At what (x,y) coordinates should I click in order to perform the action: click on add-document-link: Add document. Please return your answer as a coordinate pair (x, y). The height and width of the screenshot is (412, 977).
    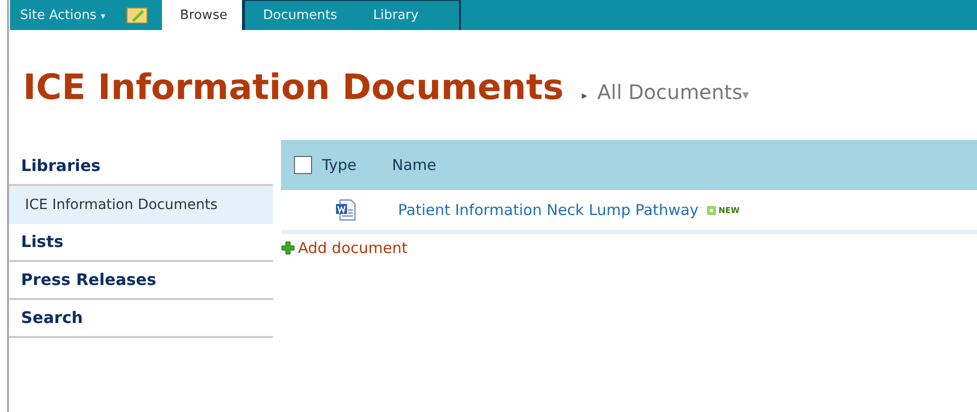
    Looking at the image, I should click on (353, 248).